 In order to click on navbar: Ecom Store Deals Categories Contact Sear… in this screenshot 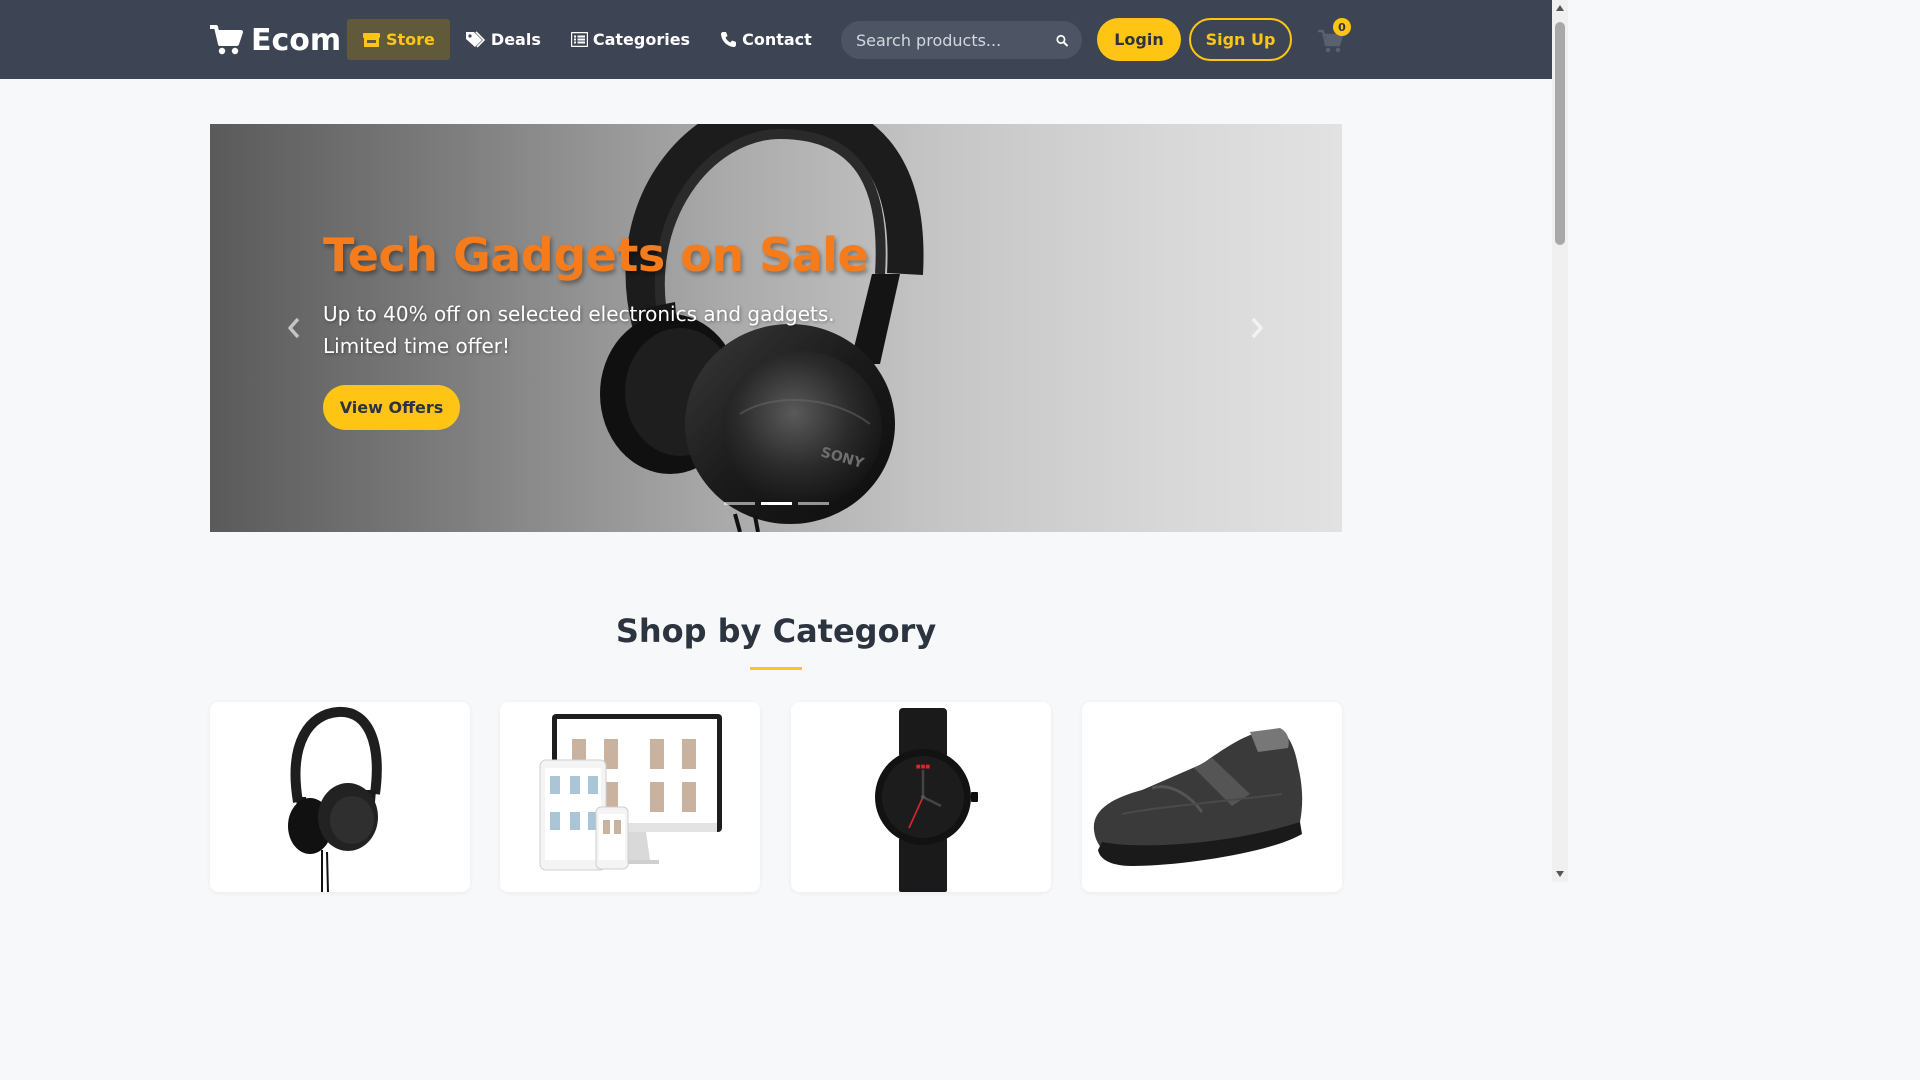, I will do `click(776, 39)`.